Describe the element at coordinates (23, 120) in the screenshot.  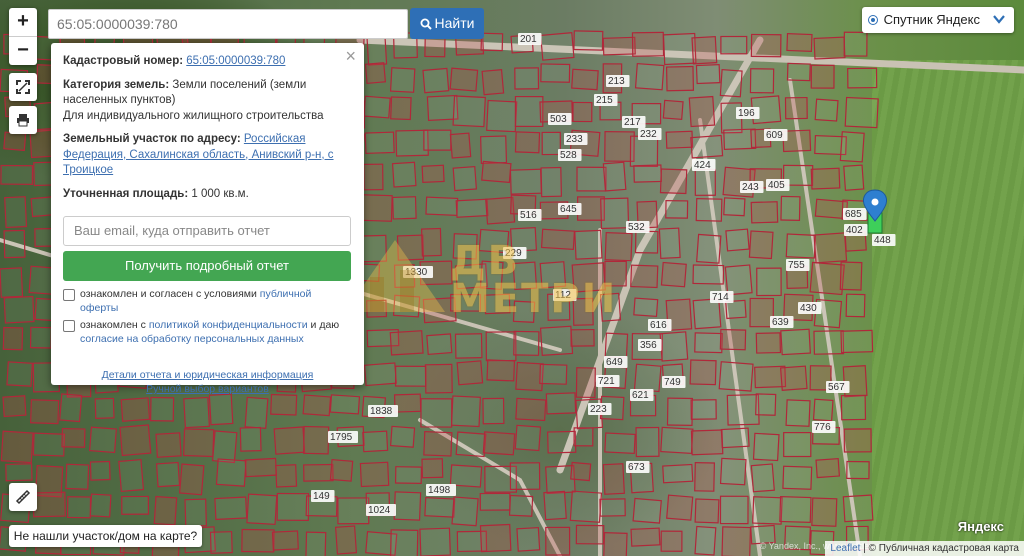
I see `print-button` at that location.